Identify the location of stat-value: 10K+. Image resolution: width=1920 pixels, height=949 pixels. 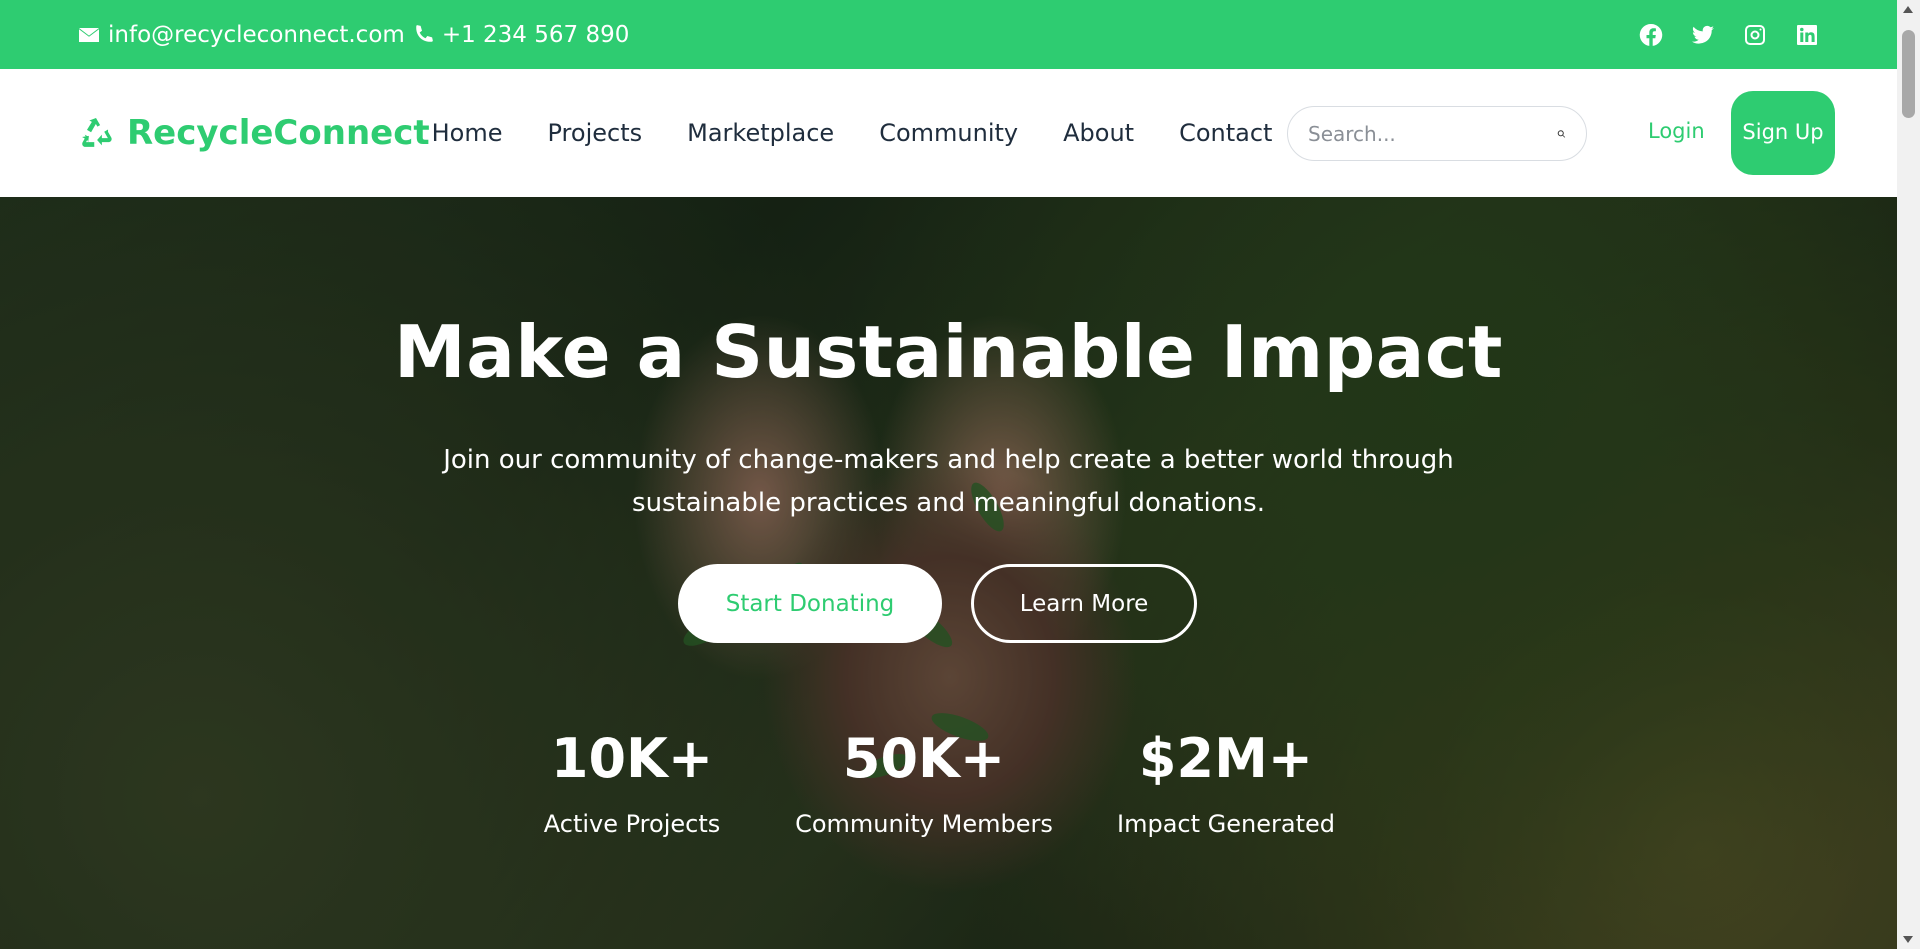
(632, 758).